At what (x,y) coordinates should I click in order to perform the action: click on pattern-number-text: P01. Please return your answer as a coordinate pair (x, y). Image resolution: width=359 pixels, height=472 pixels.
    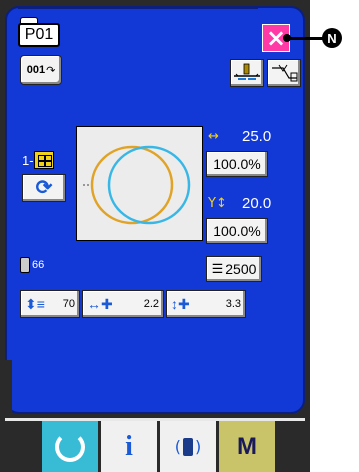
    Looking at the image, I should click on (39, 34).